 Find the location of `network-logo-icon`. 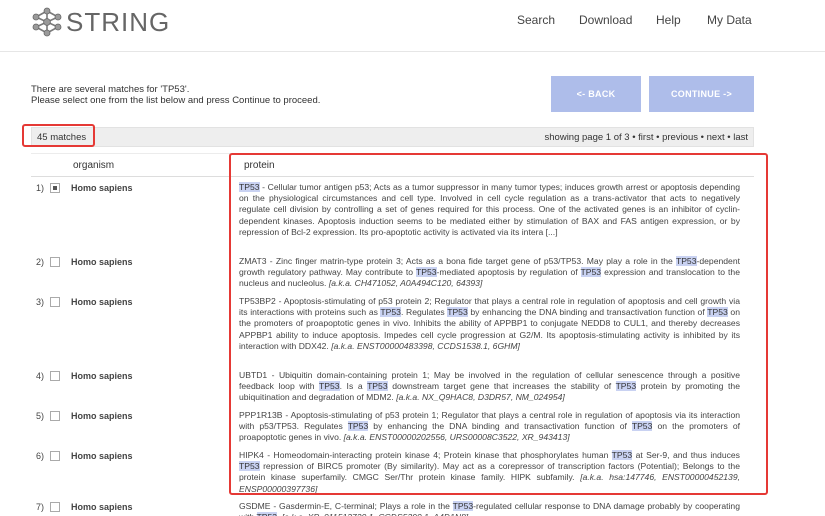

network-logo-icon is located at coordinates (47, 22).